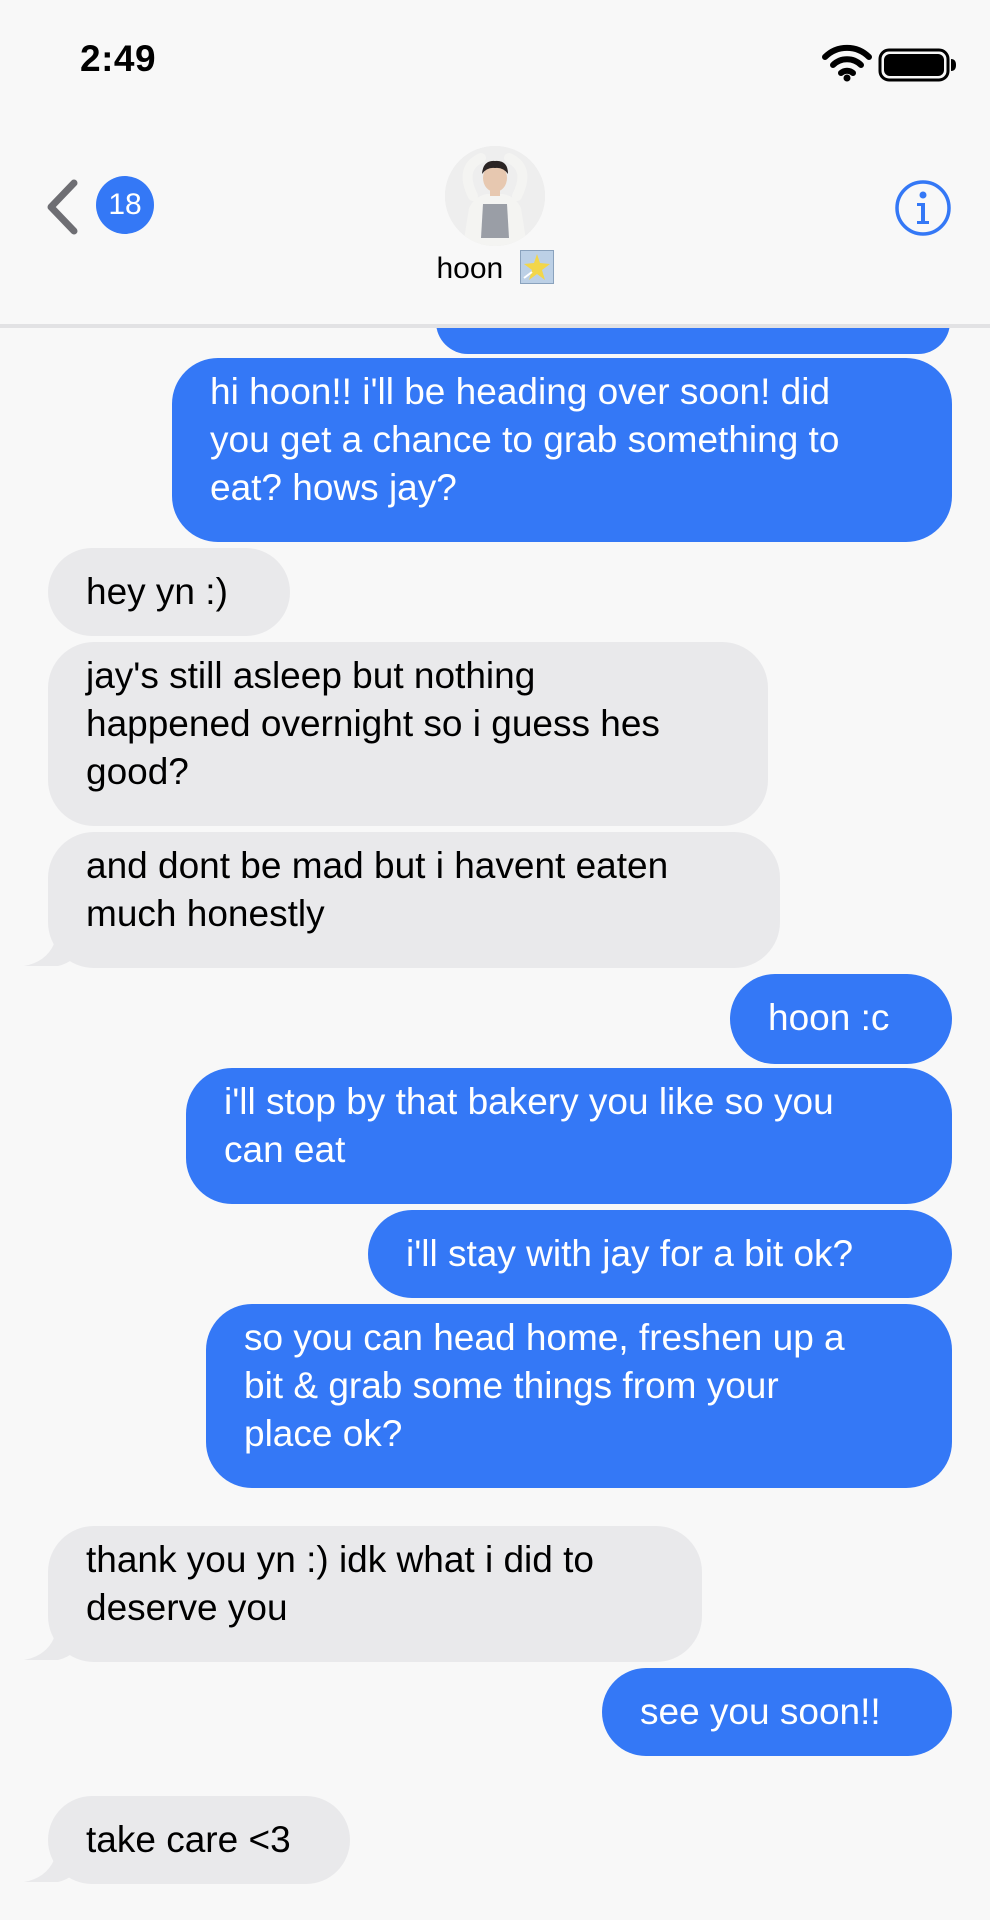  What do you see at coordinates (536, 267) in the screenshot?
I see `sparkle-star-emoji-icon` at bounding box center [536, 267].